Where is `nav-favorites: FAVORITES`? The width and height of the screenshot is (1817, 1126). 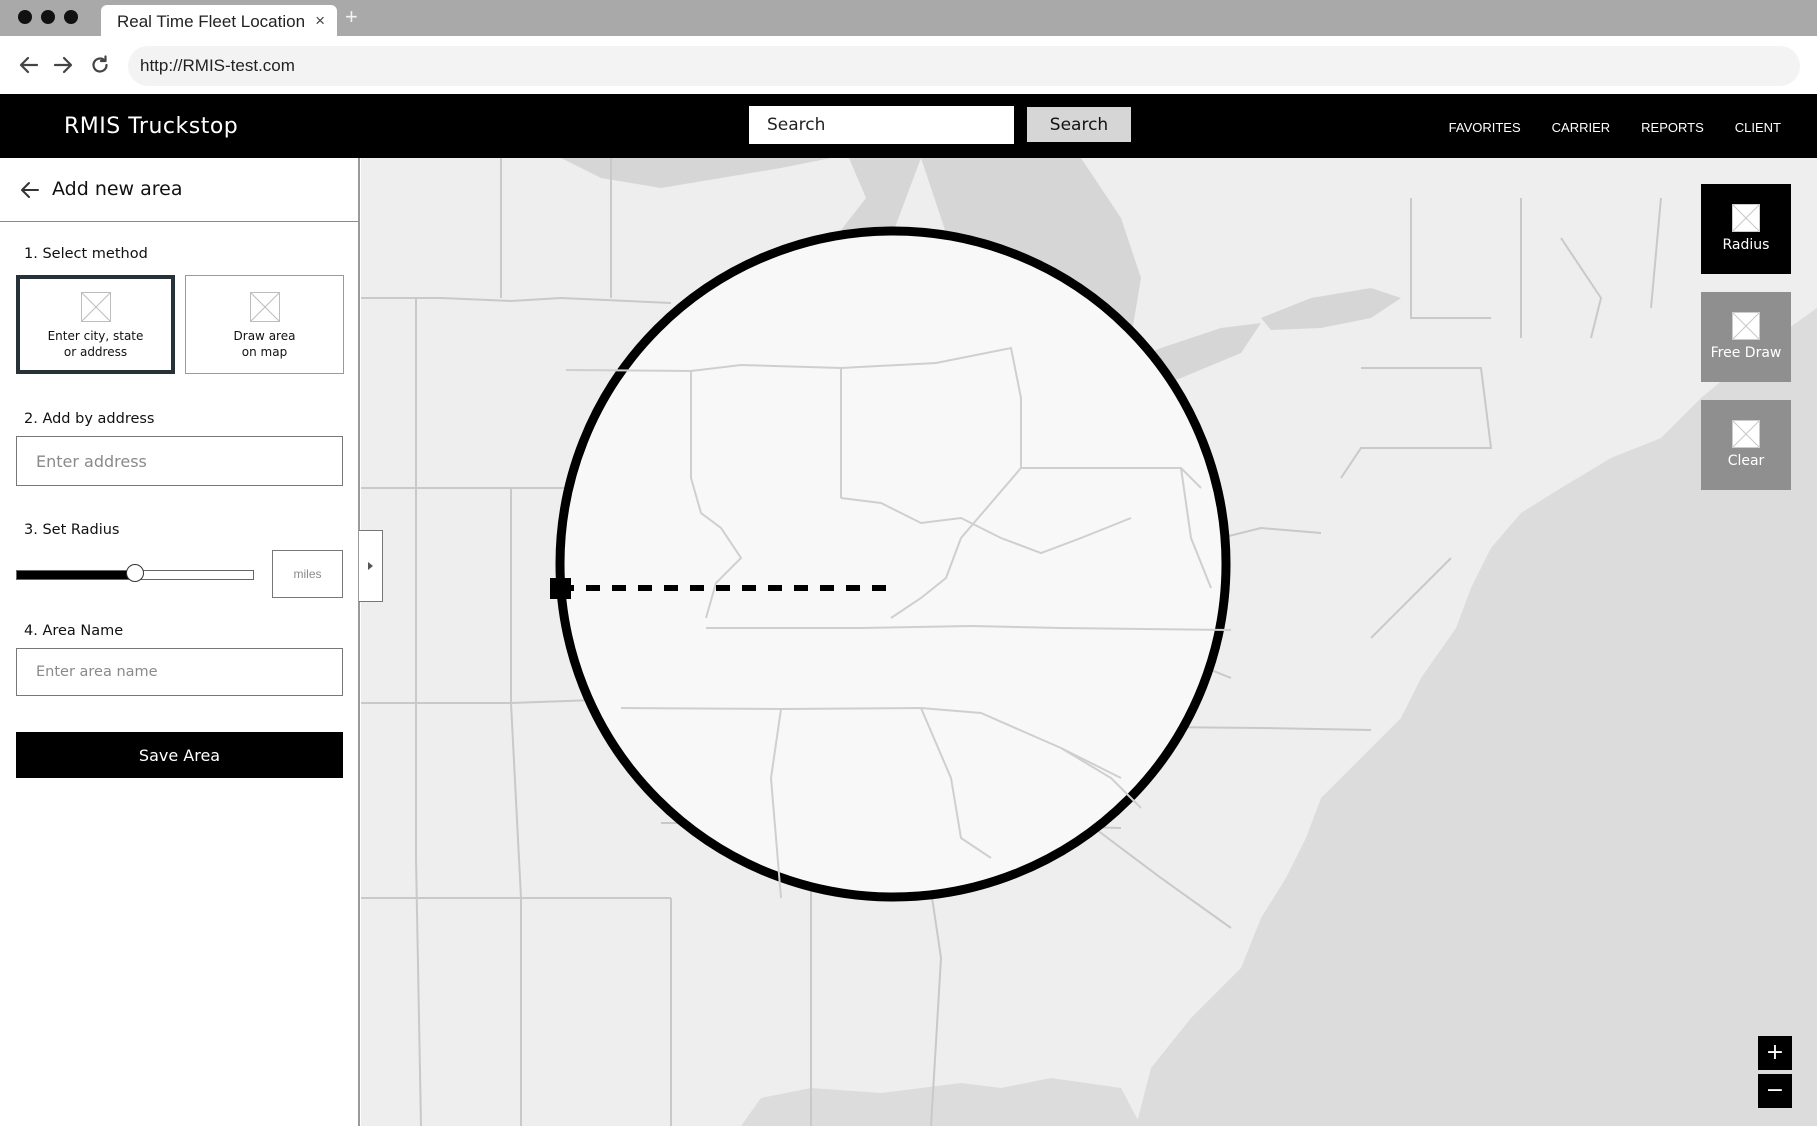
nav-favorites: FAVORITES is located at coordinates (1485, 127).